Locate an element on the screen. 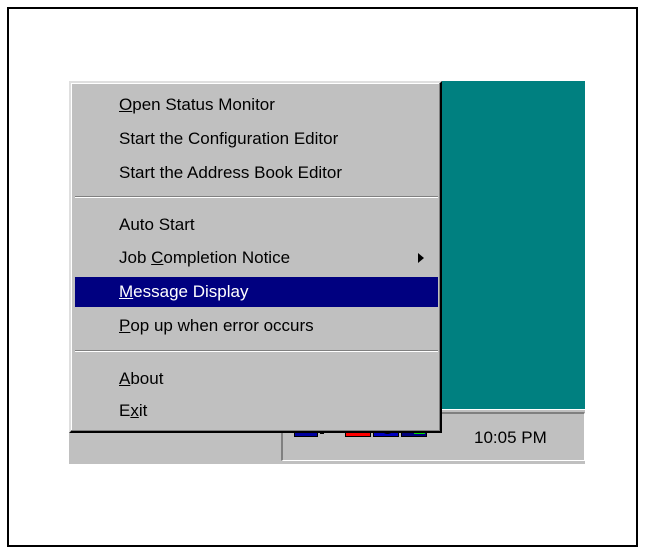 The image size is (648, 547). menu-item-start-config-editor: Start the Configuration Editor is located at coordinates (256, 139).